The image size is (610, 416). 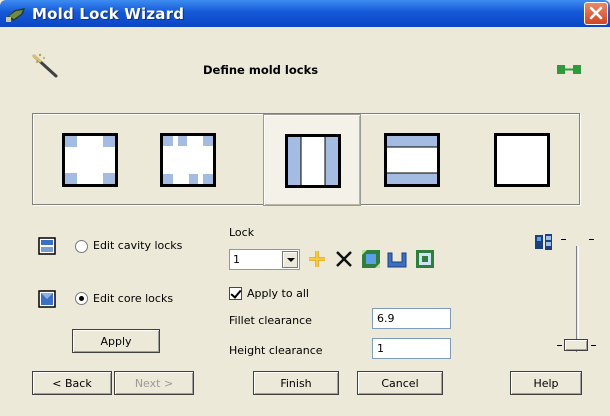 What do you see at coordinates (386, 318) in the screenshot?
I see `fillet-clearance-value: 6.9` at bounding box center [386, 318].